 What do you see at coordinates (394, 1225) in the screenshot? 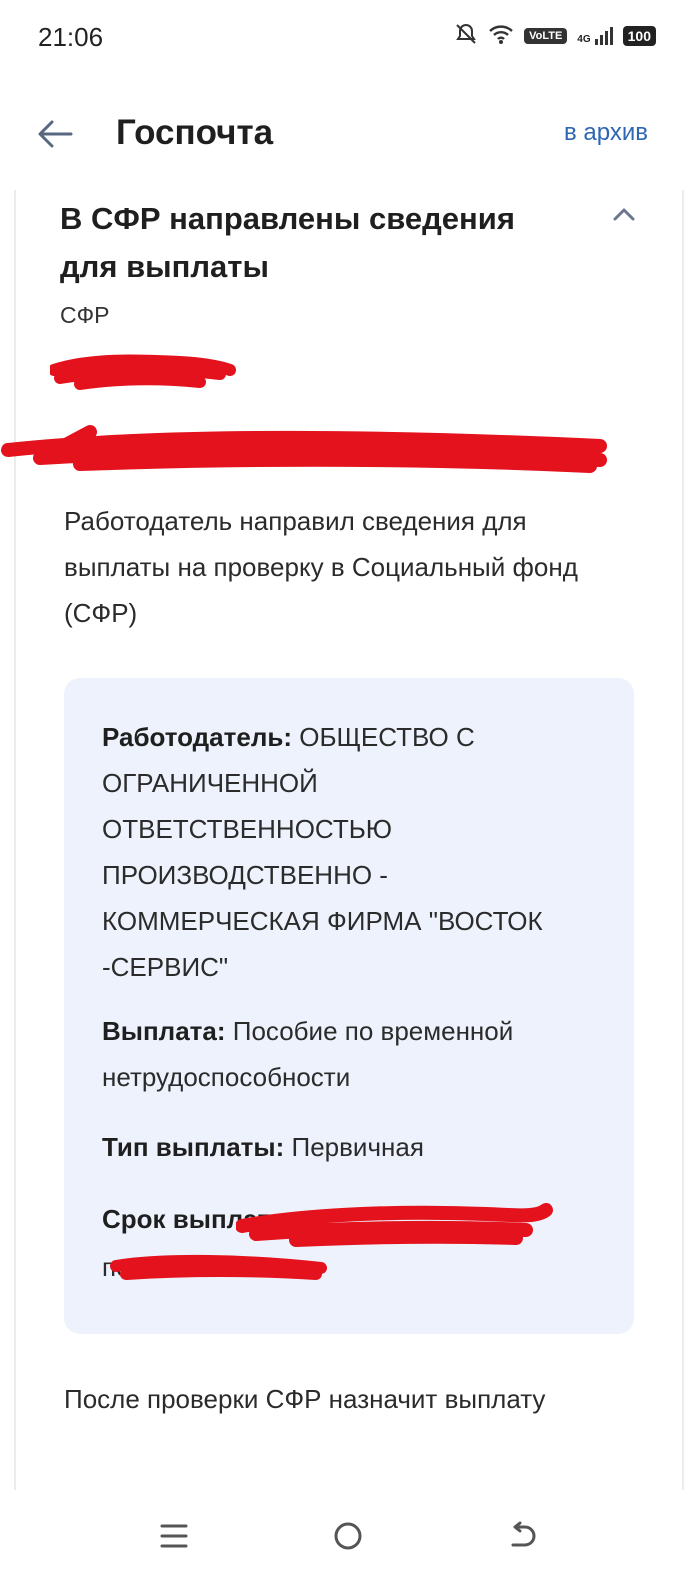
I see `redaction-mark-term-from` at bounding box center [394, 1225].